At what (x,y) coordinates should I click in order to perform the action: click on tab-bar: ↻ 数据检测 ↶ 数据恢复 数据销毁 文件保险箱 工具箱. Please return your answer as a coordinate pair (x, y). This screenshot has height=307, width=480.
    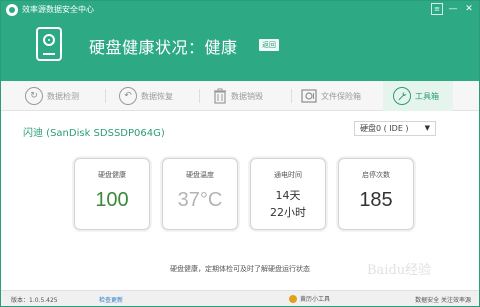
    Looking at the image, I should click on (240, 96).